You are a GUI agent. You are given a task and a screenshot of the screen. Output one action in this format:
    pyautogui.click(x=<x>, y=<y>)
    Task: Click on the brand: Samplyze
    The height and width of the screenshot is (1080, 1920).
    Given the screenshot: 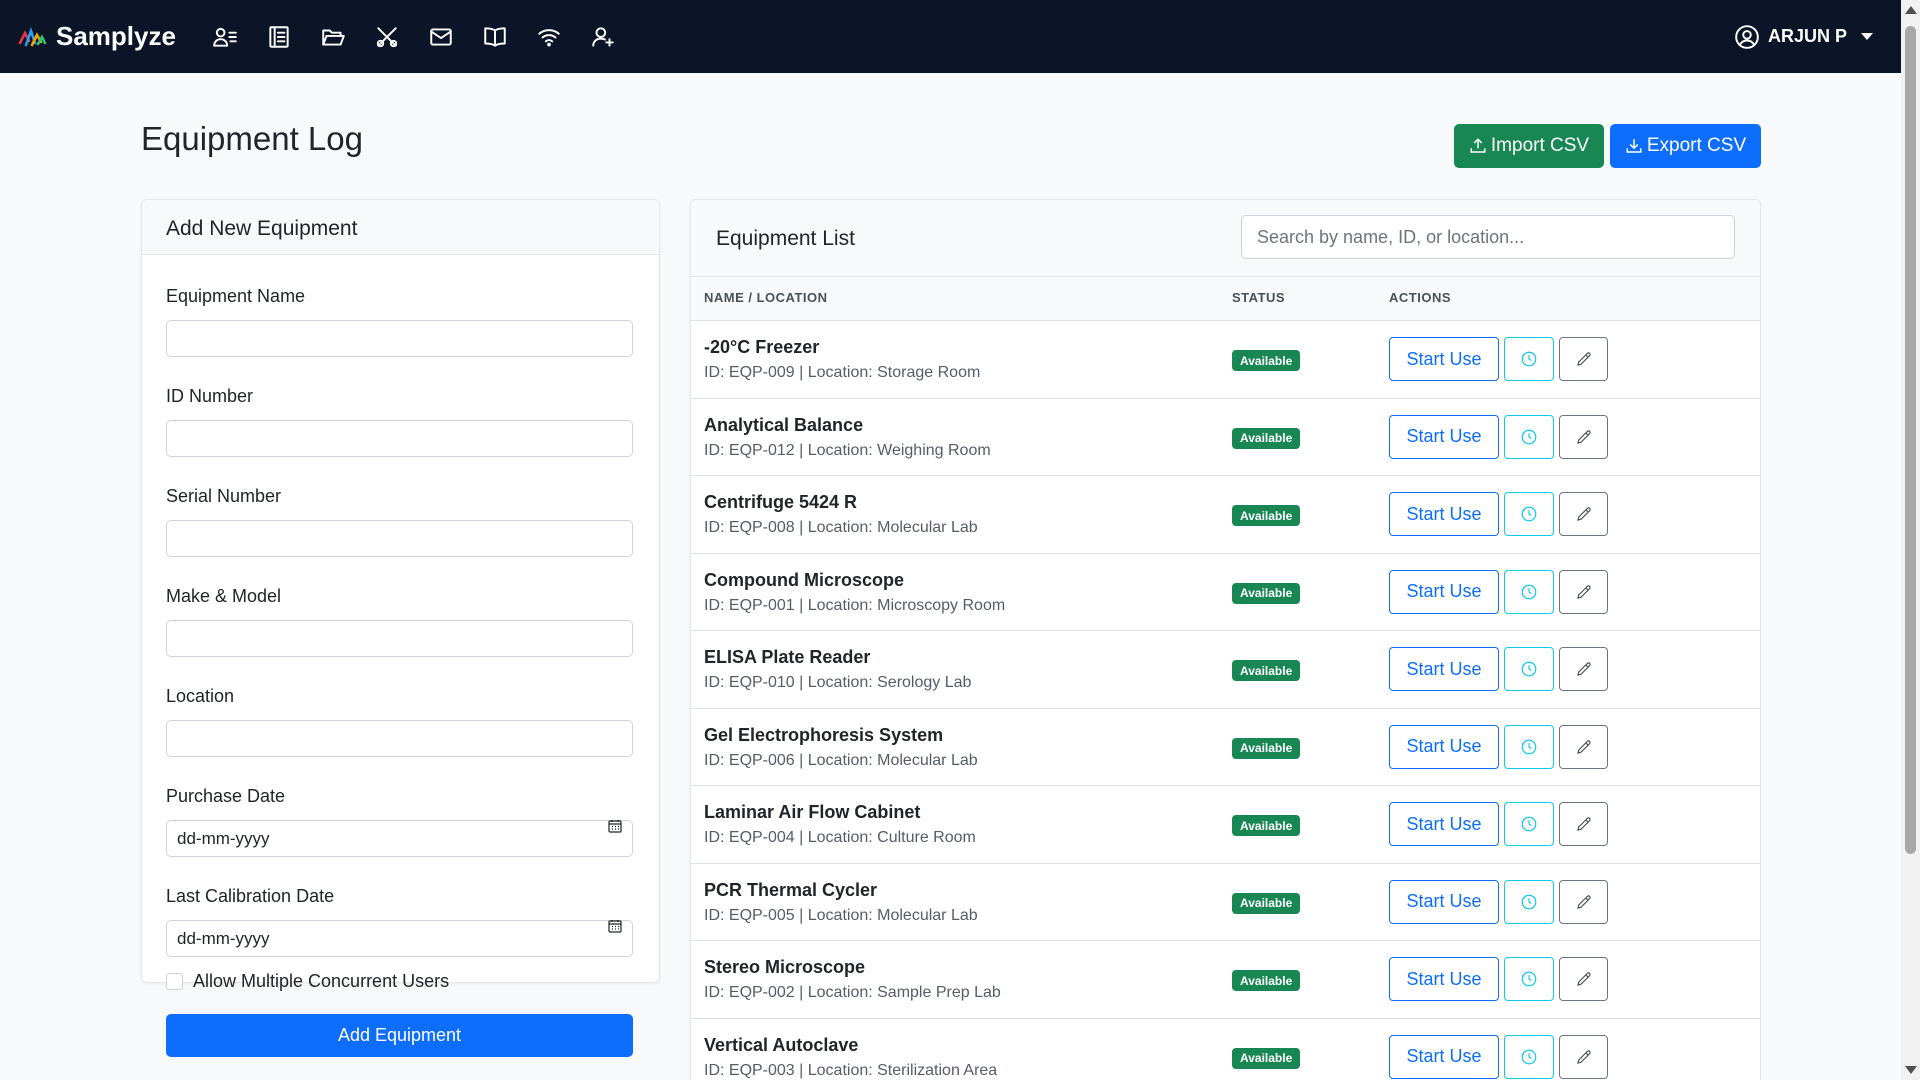 What is the action you would take?
    pyautogui.click(x=97, y=36)
    